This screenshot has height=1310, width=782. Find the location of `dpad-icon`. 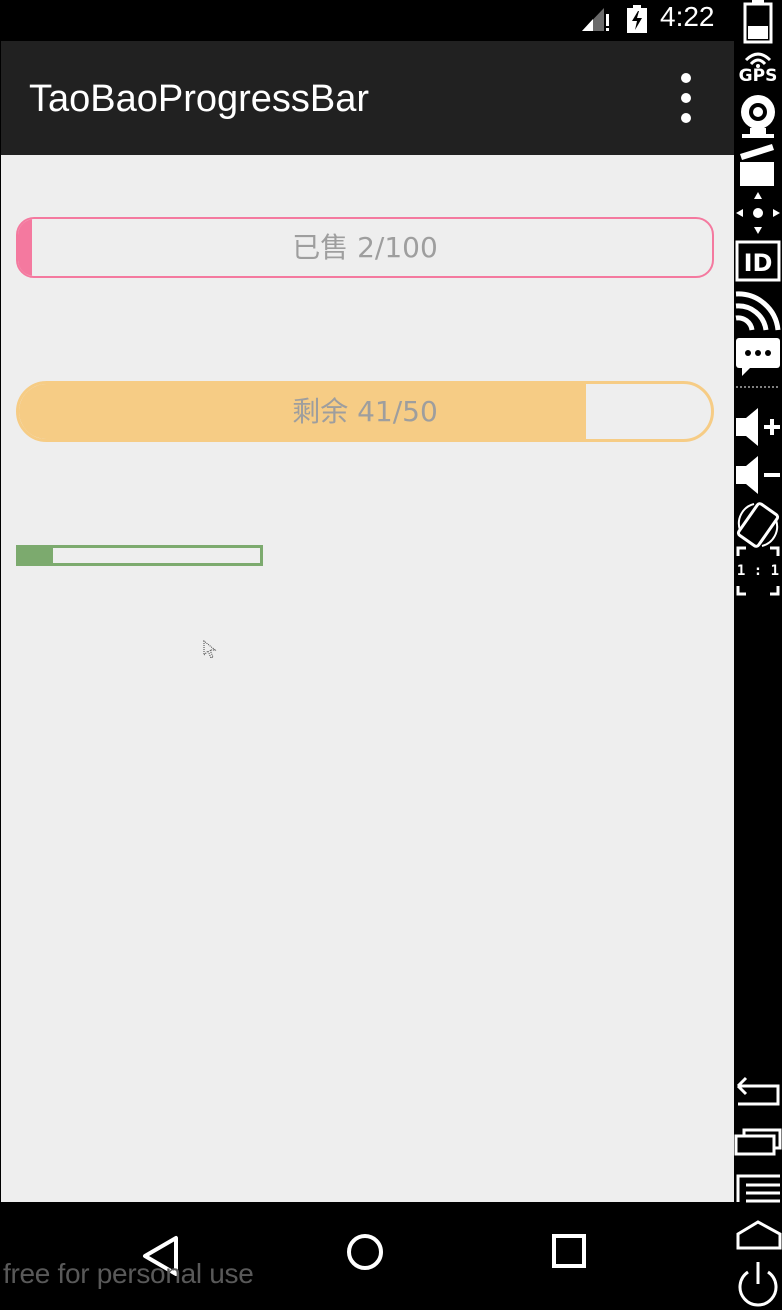

dpad-icon is located at coordinates (758, 213).